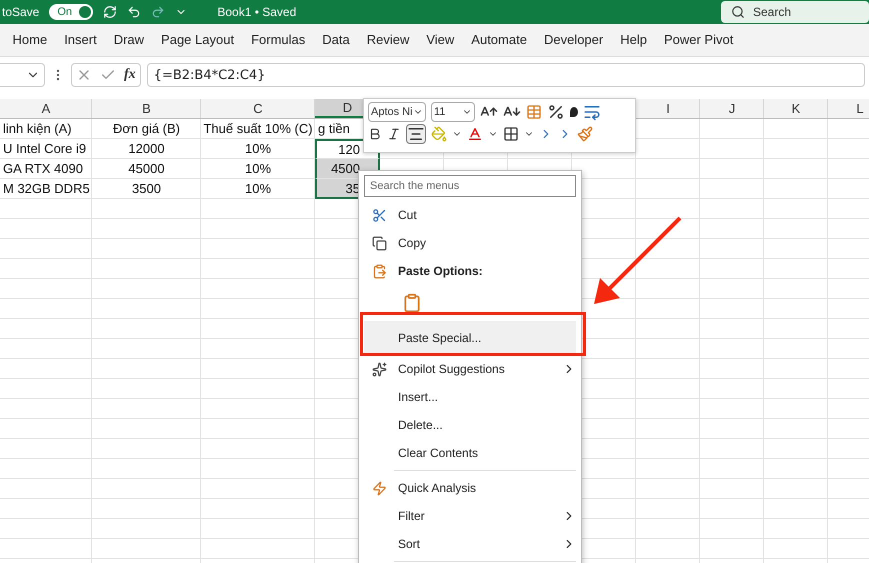 The height and width of the screenshot is (563, 869). What do you see at coordinates (37, 129) in the screenshot?
I see `table-cell-text: linh kiện (A)` at bounding box center [37, 129].